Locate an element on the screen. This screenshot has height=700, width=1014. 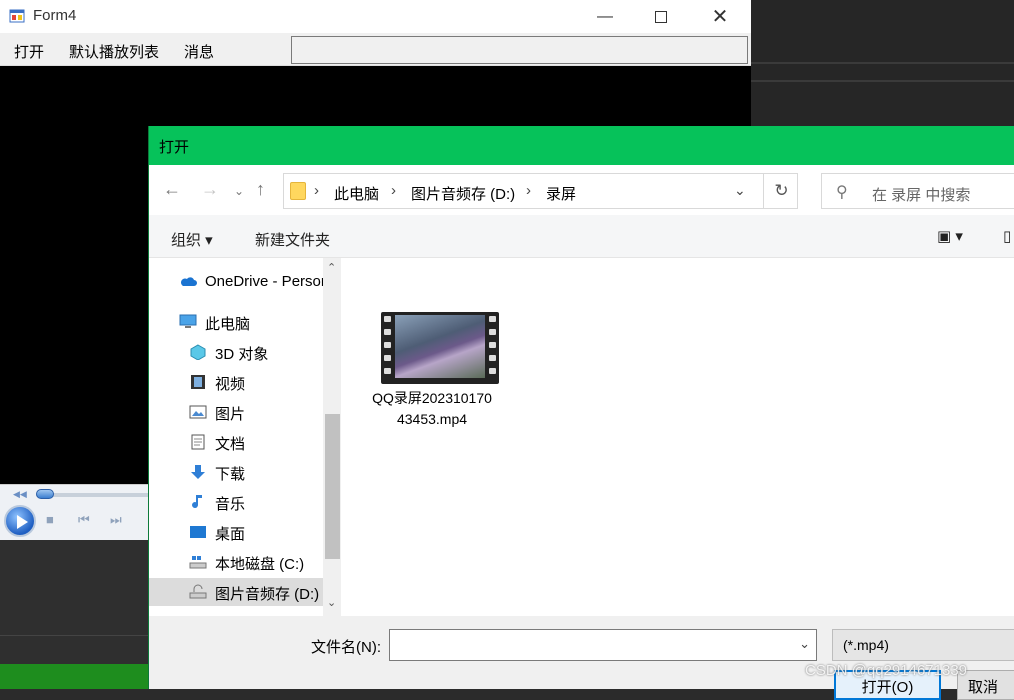
organize-button: 组织 ▾ is located at coordinates (192, 239).